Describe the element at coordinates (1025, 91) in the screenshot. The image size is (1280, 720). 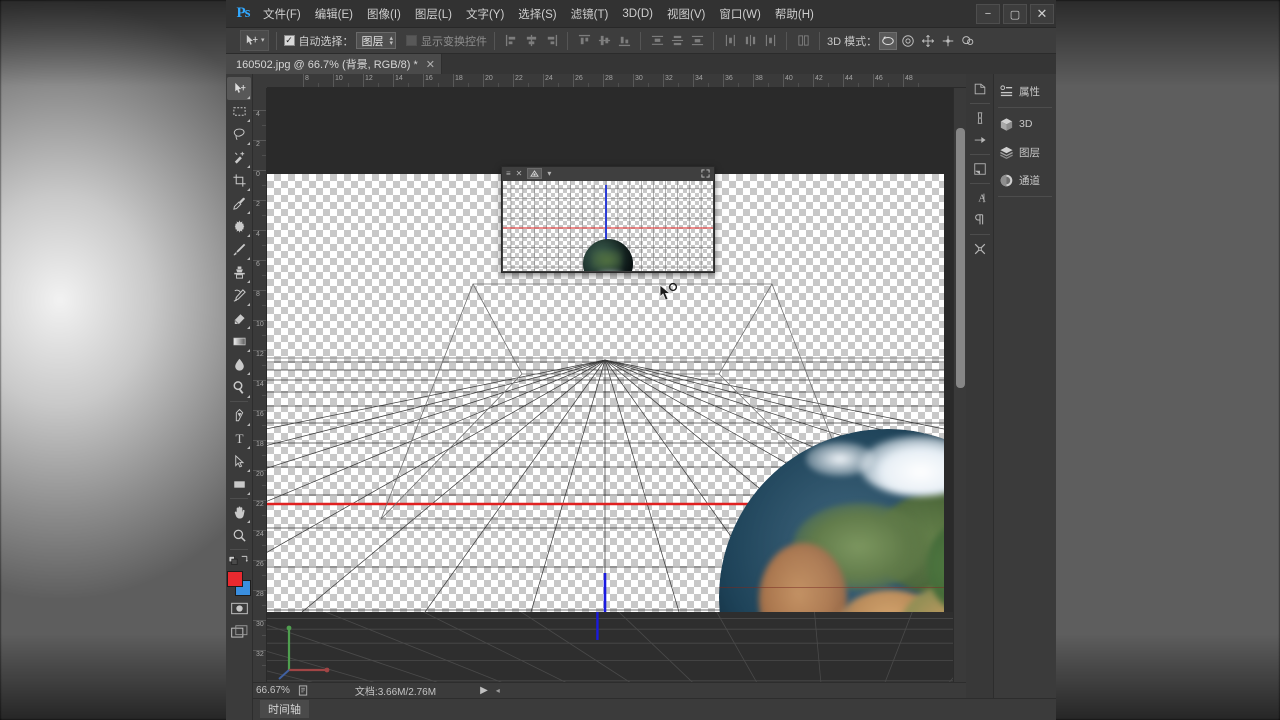
I see `panel-properties: 属性` at that location.